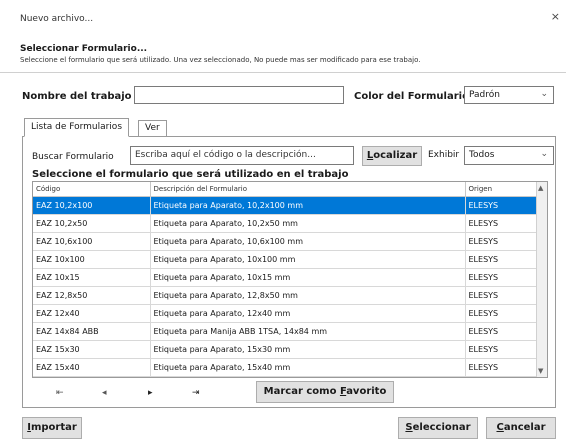  I want to click on select-button: Seleccionar, so click(438, 428).